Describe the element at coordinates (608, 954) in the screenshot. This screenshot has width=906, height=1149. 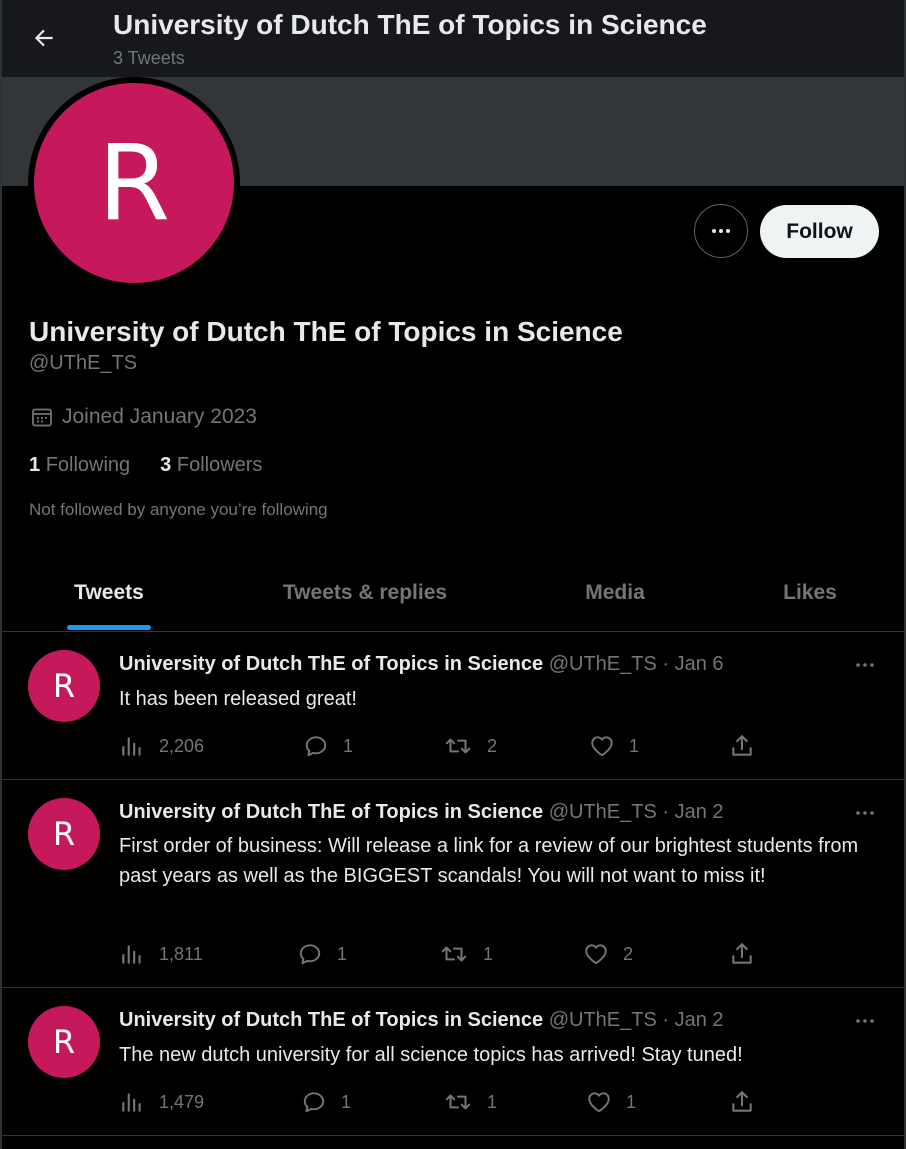
I see `like-button: 2` at that location.